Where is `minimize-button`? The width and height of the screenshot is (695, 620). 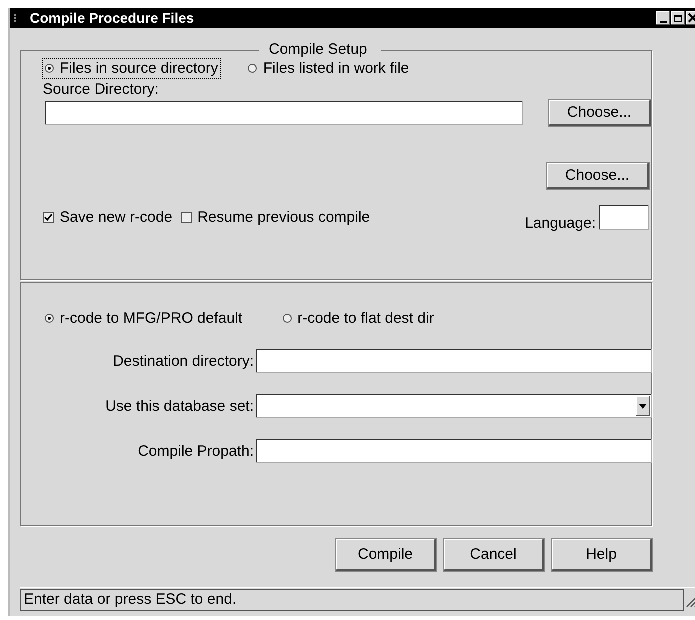 minimize-button is located at coordinates (663, 18).